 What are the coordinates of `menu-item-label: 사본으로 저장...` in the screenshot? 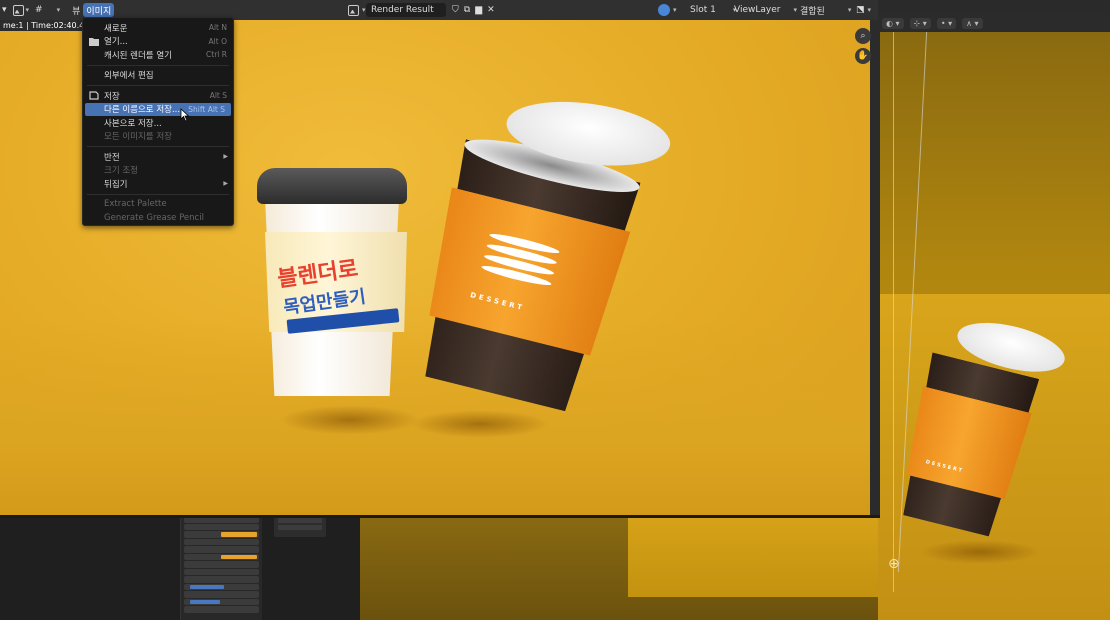 It's located at (133, 123).